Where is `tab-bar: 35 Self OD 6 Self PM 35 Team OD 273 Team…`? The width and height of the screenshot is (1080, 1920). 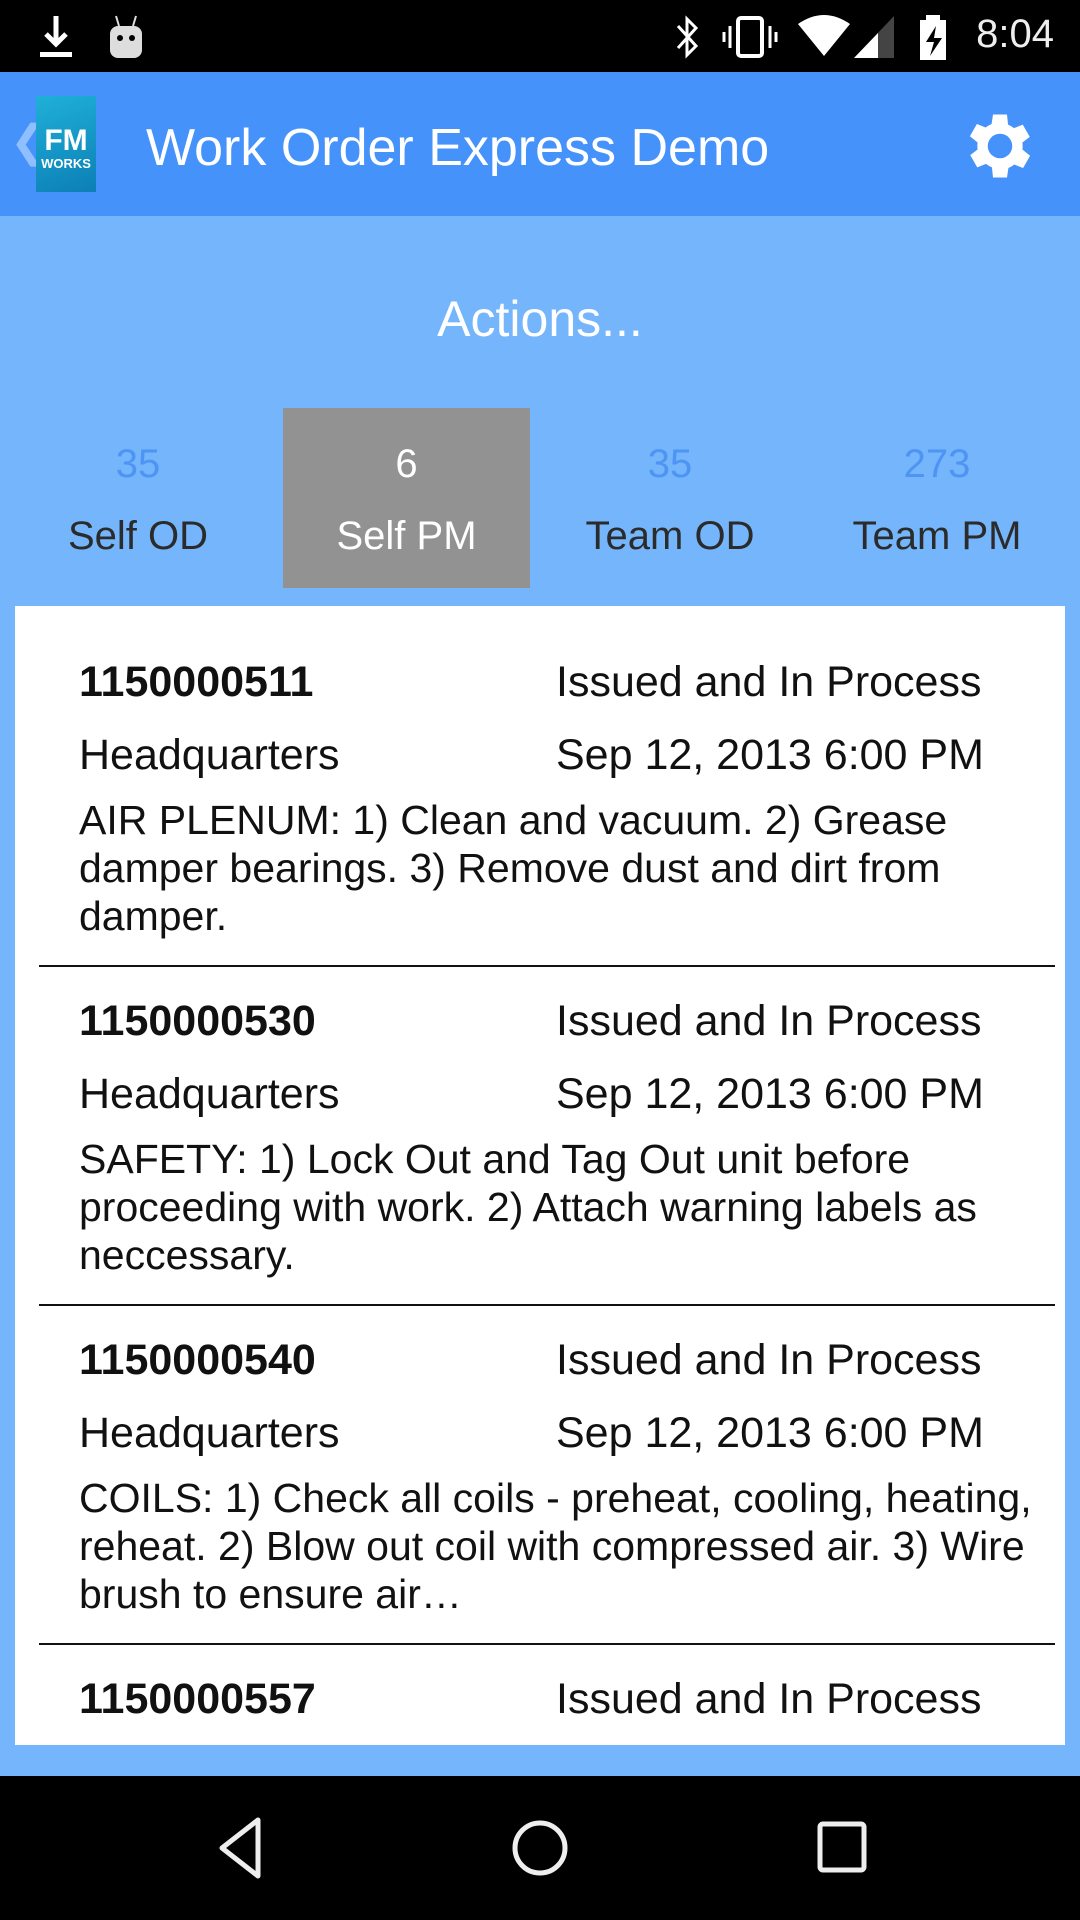 tab-bar: 35 Self OD 6 Self PM 35 Team OD 273 Team… is located at coordinates (540, 498).